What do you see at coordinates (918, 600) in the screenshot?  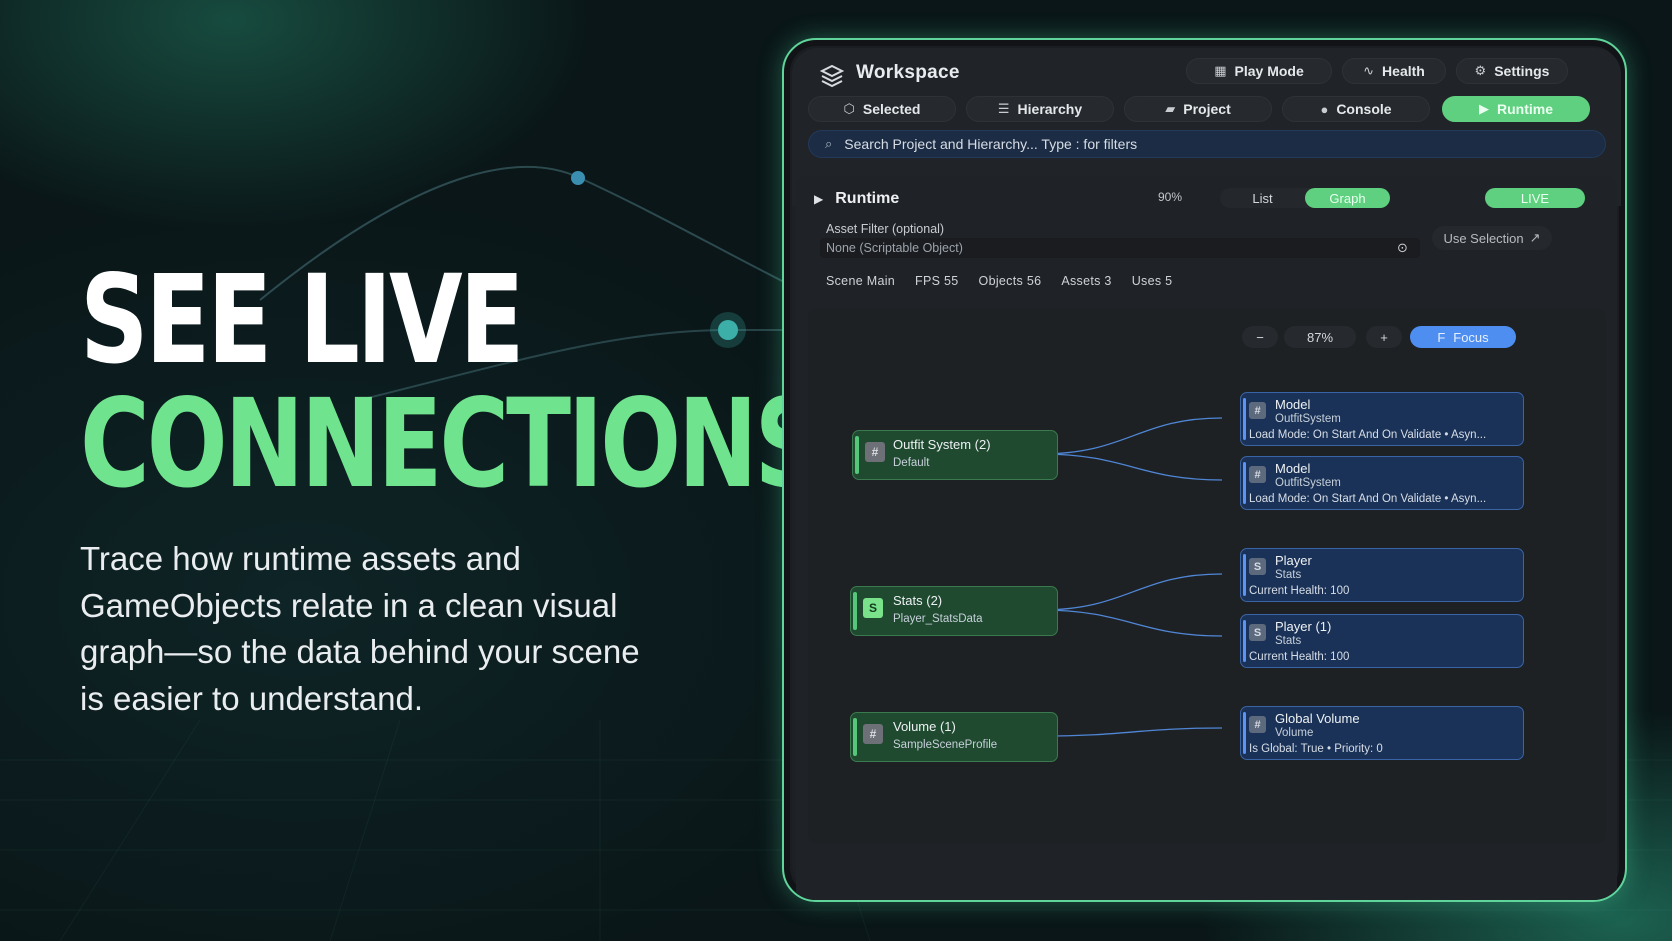 I see `node-title: Stats (2)` at bounding box center [918, 600].